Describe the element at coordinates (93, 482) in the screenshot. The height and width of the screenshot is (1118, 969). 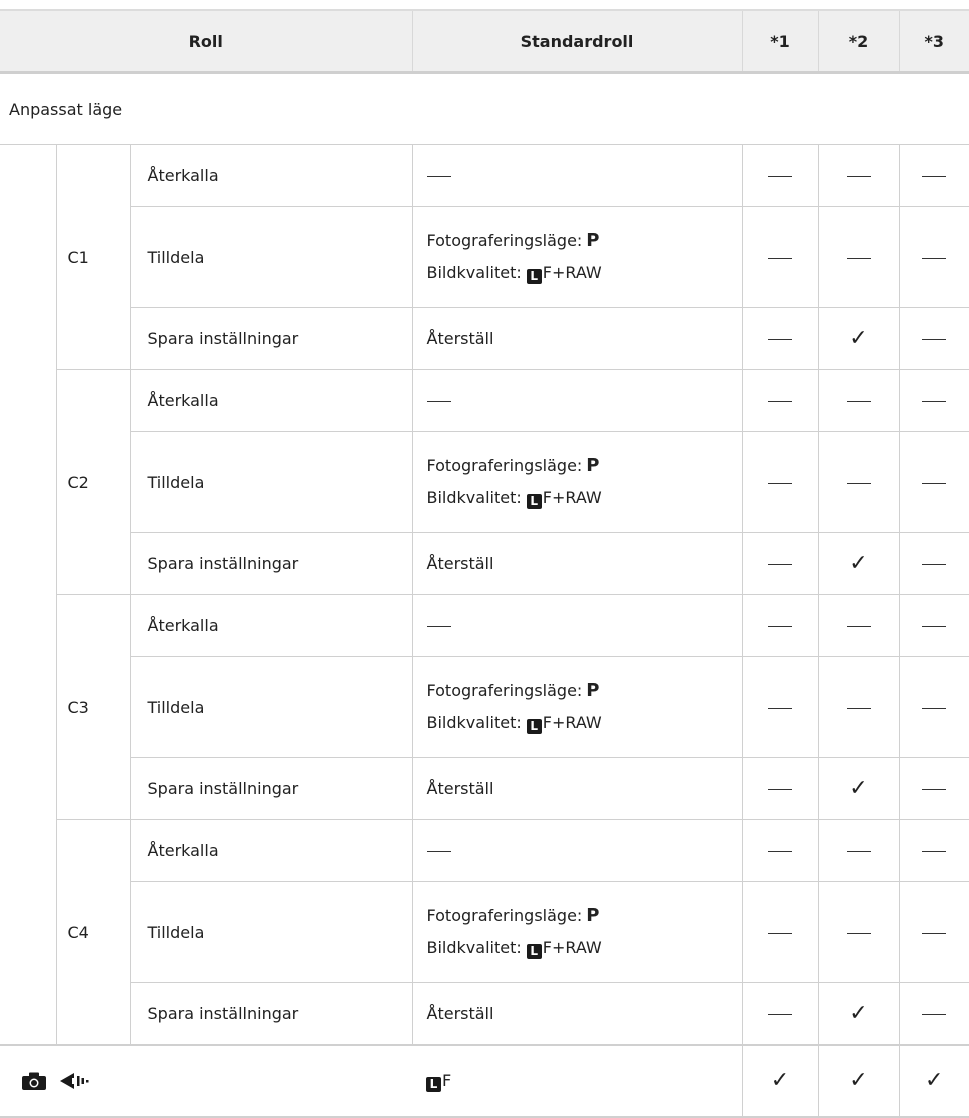
I see `group-label: C2` at that location.